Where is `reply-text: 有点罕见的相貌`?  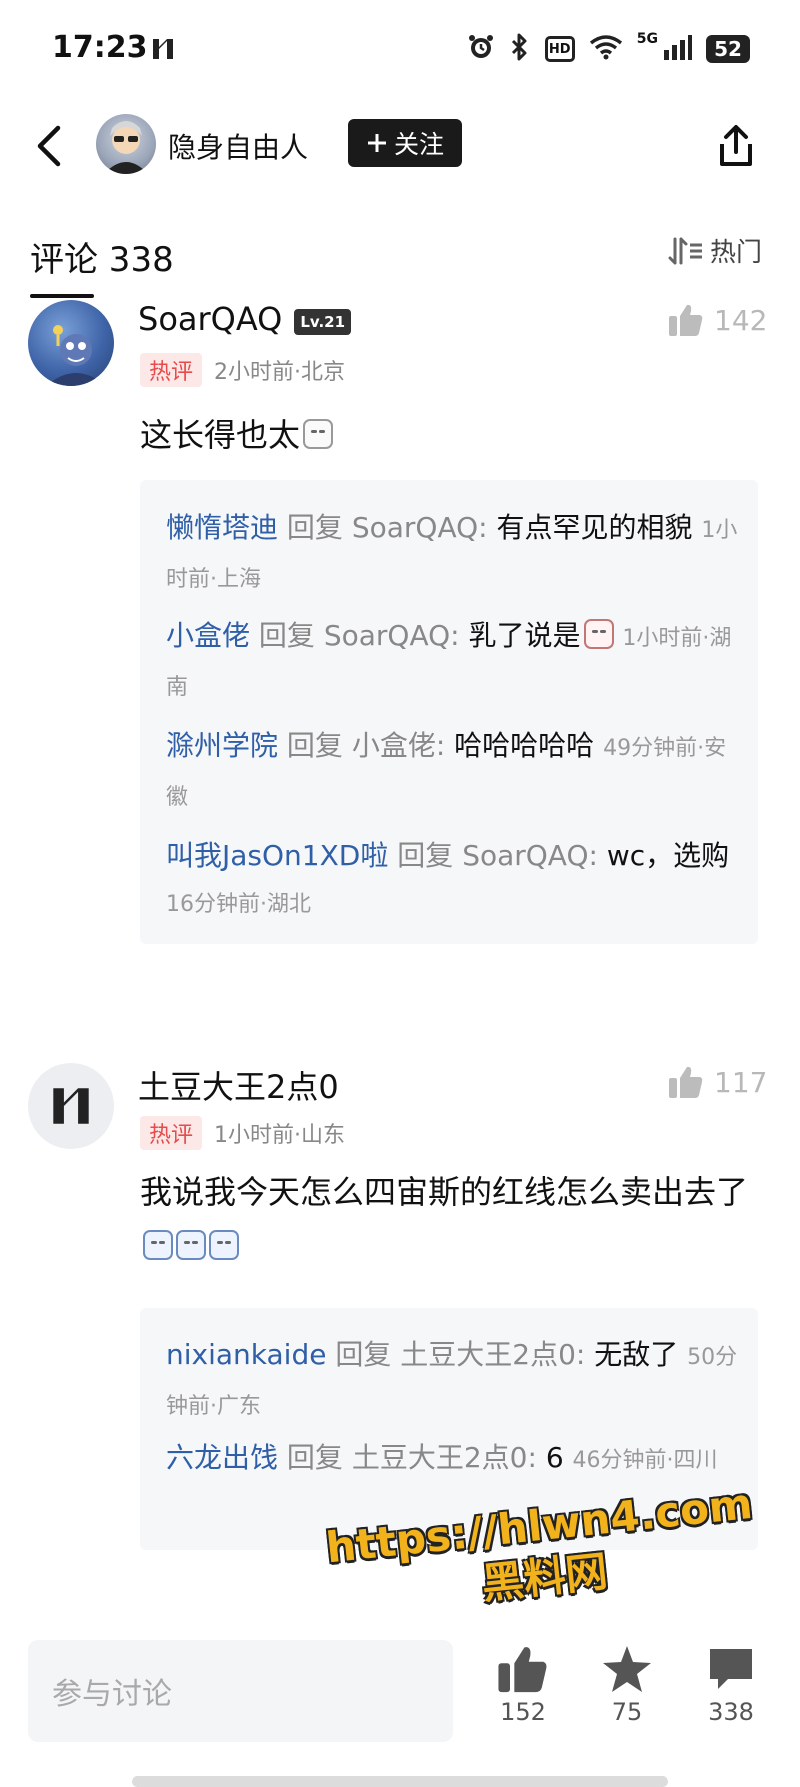 reply-text: 有点罕见的相貌 is located at coordinates (590, 527).